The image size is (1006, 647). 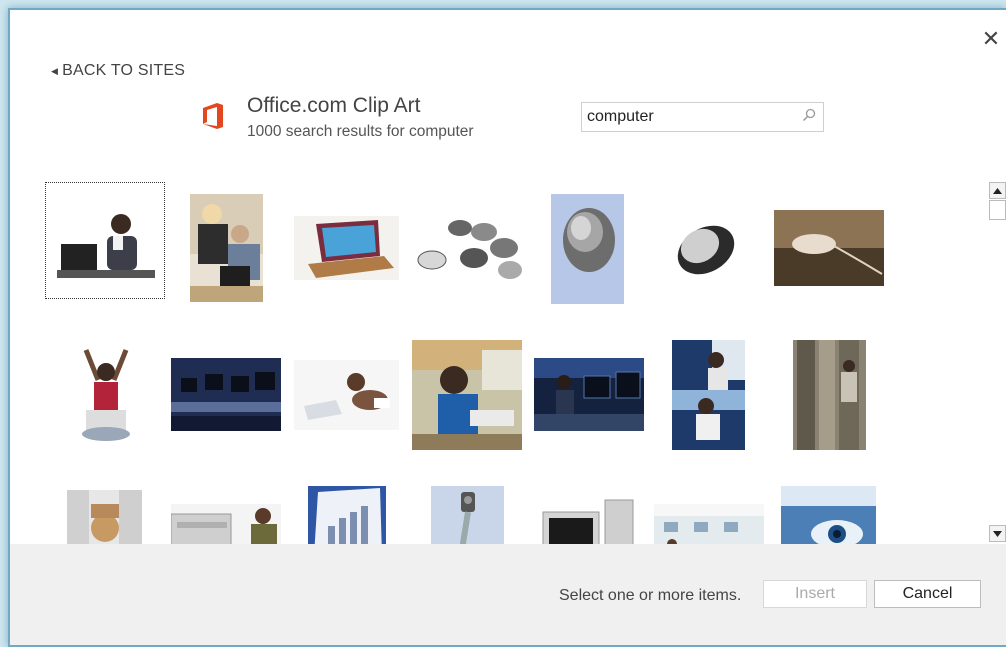 I want to click on clip-bar-chart-screen, so click(x=347, y=515).